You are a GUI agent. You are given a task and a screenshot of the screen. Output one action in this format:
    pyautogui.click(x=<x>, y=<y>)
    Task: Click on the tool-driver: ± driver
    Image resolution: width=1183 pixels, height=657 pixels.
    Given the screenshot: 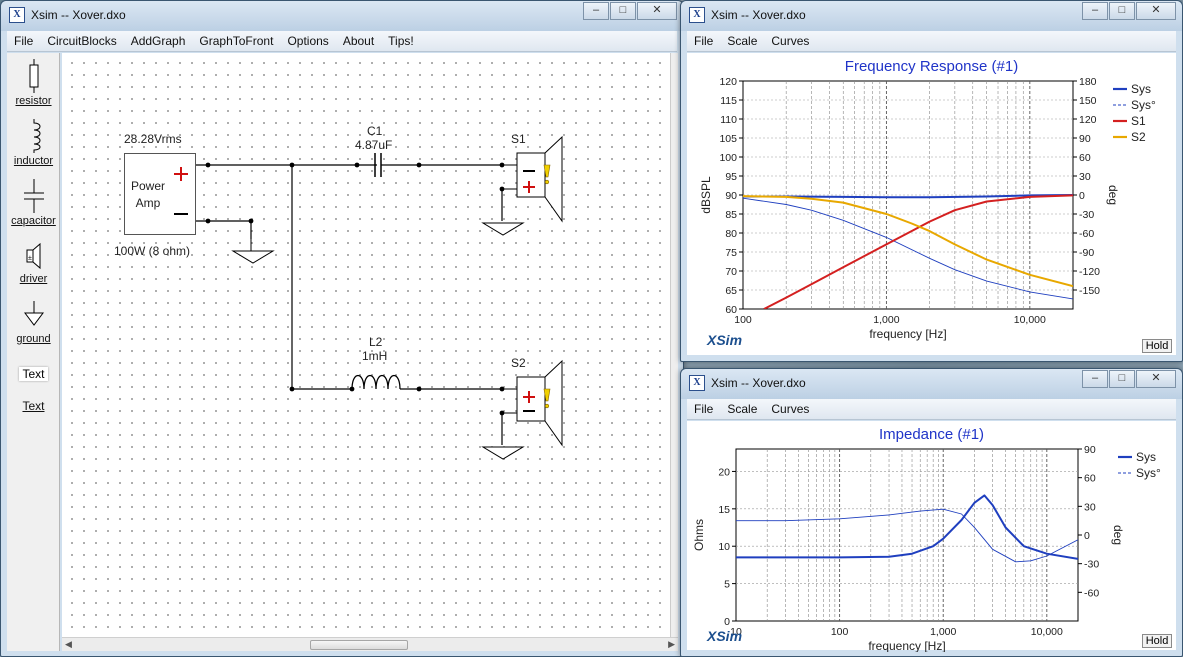 What is the action you would take?
    pyautogui.click(x=33, y=263)
    